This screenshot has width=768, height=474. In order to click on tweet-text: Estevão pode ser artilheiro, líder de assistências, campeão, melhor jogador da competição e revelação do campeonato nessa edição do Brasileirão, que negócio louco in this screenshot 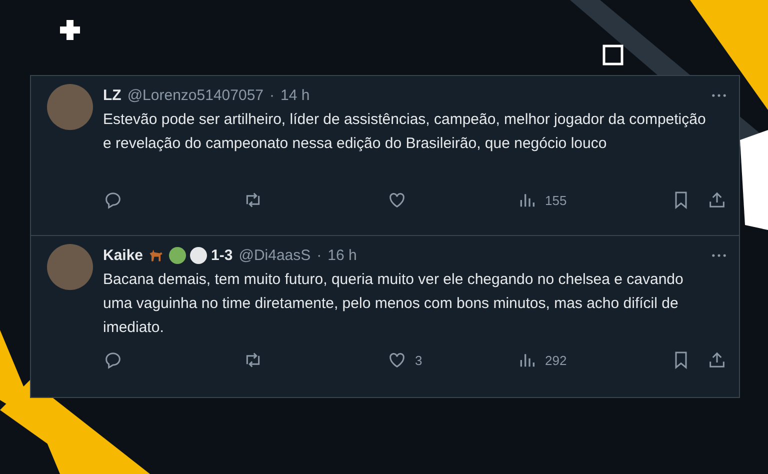, I will do `click(405, 132)`.